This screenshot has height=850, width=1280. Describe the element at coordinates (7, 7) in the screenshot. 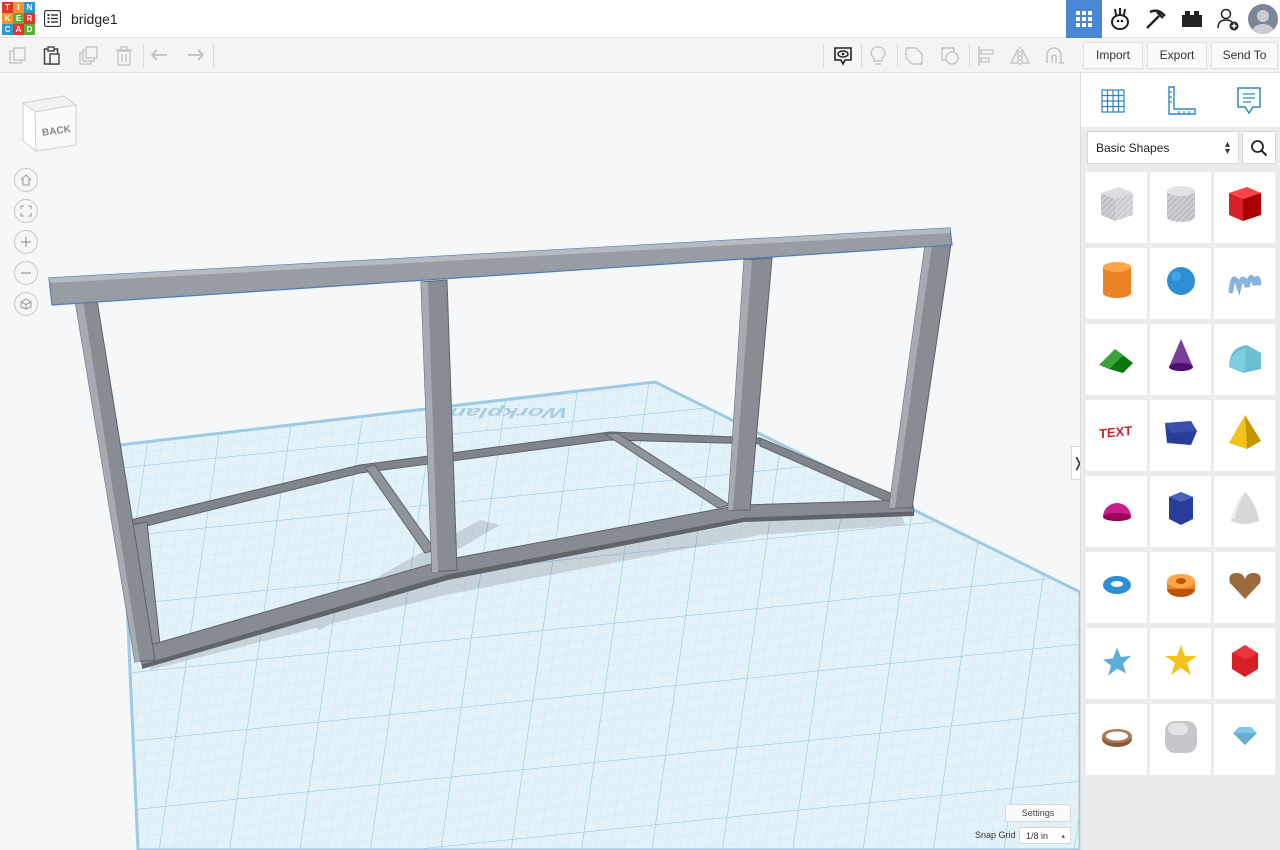

I see `logo-letter: T` at that location.